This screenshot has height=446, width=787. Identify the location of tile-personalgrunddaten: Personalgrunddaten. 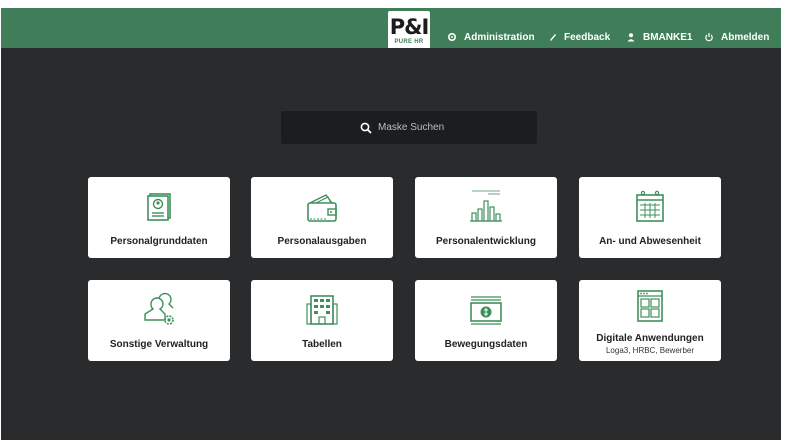
(159, 217).